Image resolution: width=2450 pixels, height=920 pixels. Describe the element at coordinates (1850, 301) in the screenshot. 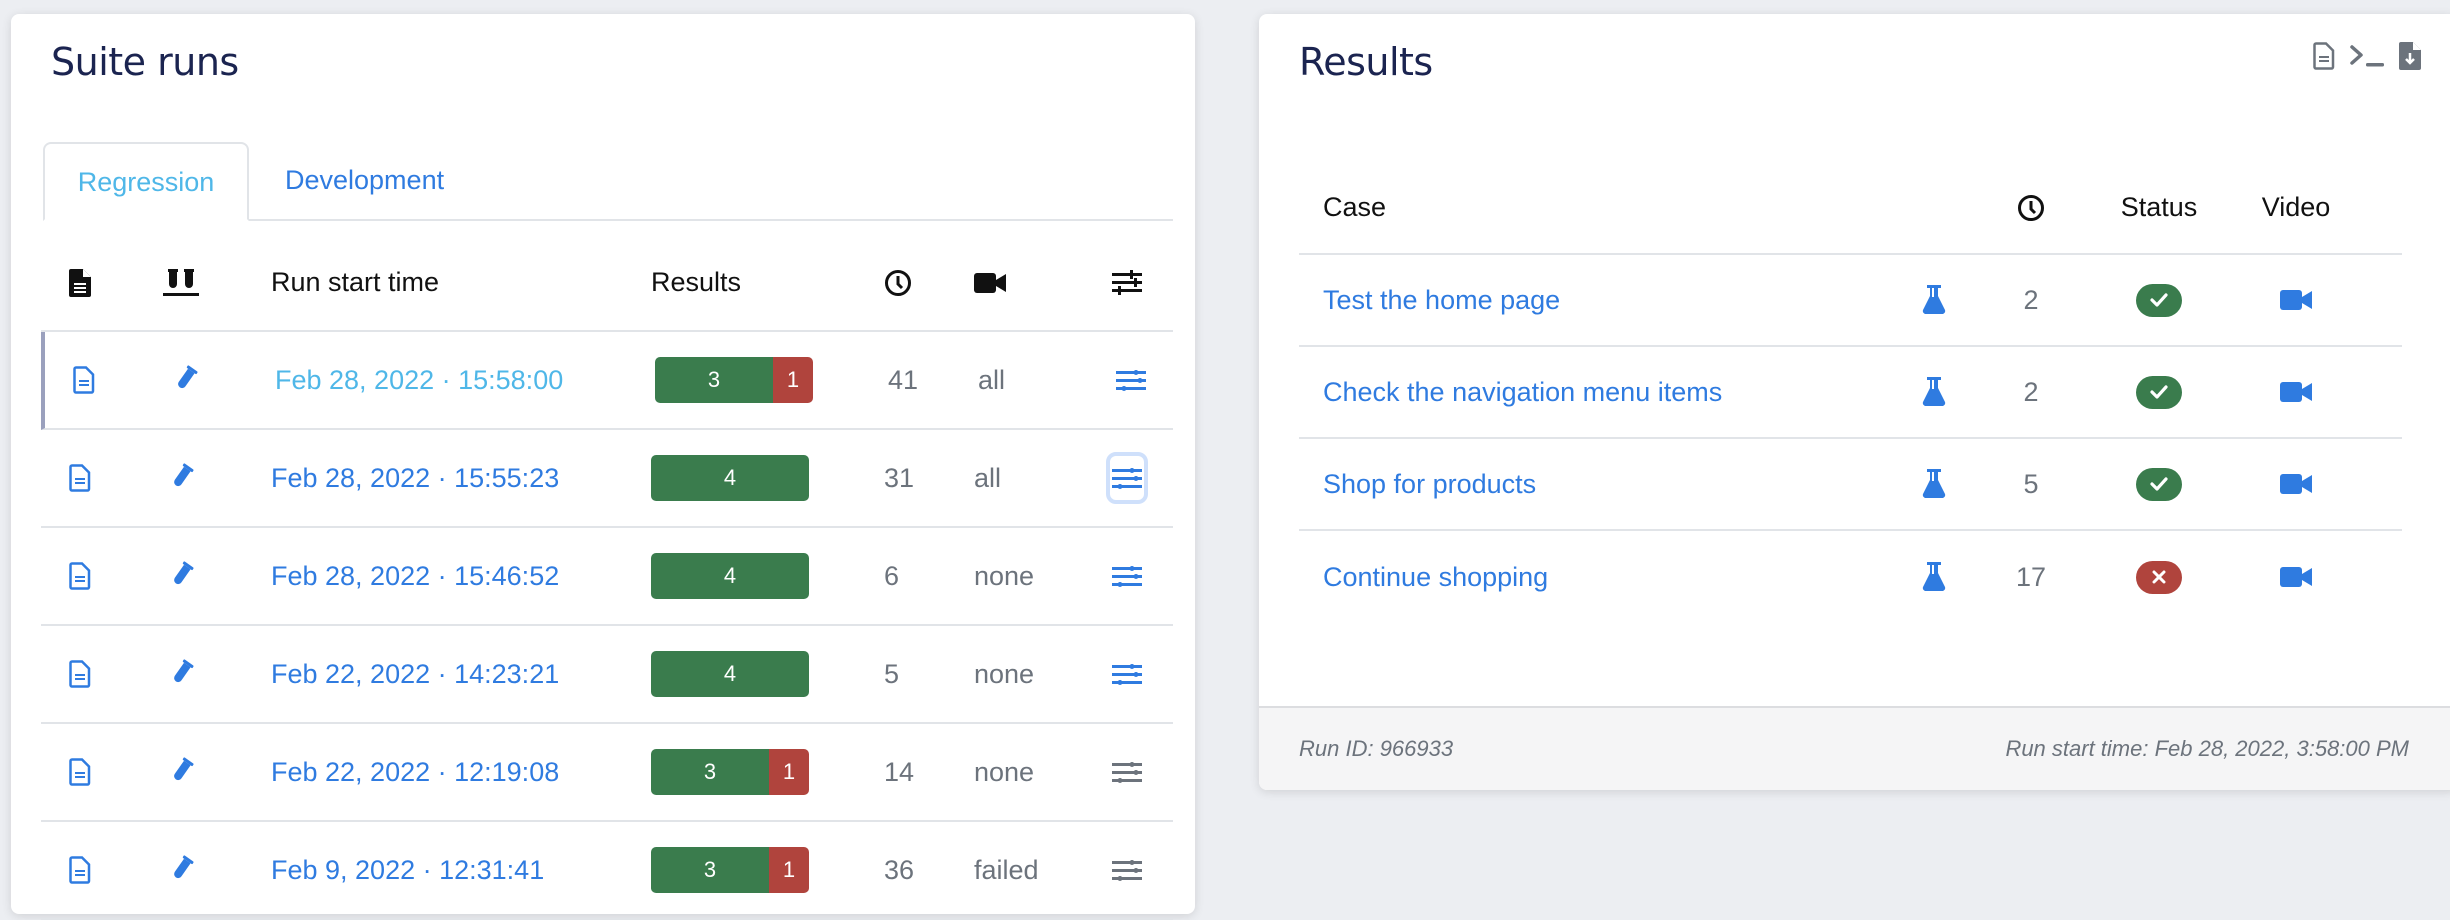

I see `case-row: Test the home page 2` at that location.